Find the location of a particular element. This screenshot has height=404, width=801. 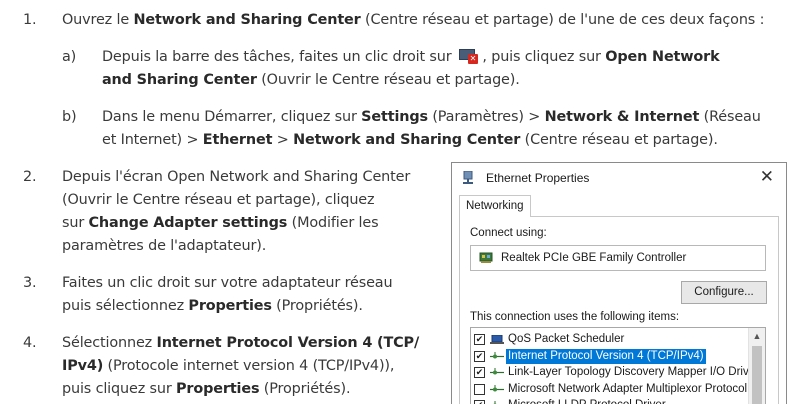

step-1b-segment: Network and Sharing Center is located at coordinates (407, 140).